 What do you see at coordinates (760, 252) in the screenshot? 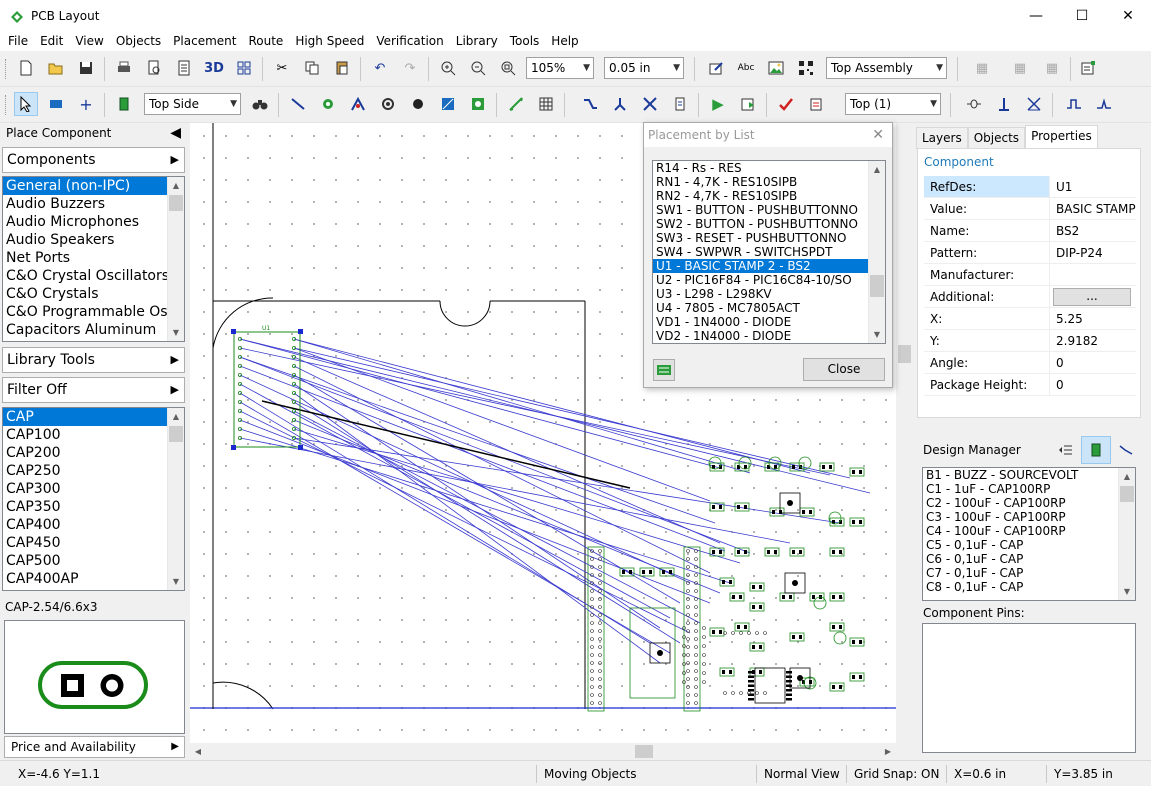
I see `list-item: SW4 - SWPWR - SWITCHSPDT` at bounding box center [760, 252].